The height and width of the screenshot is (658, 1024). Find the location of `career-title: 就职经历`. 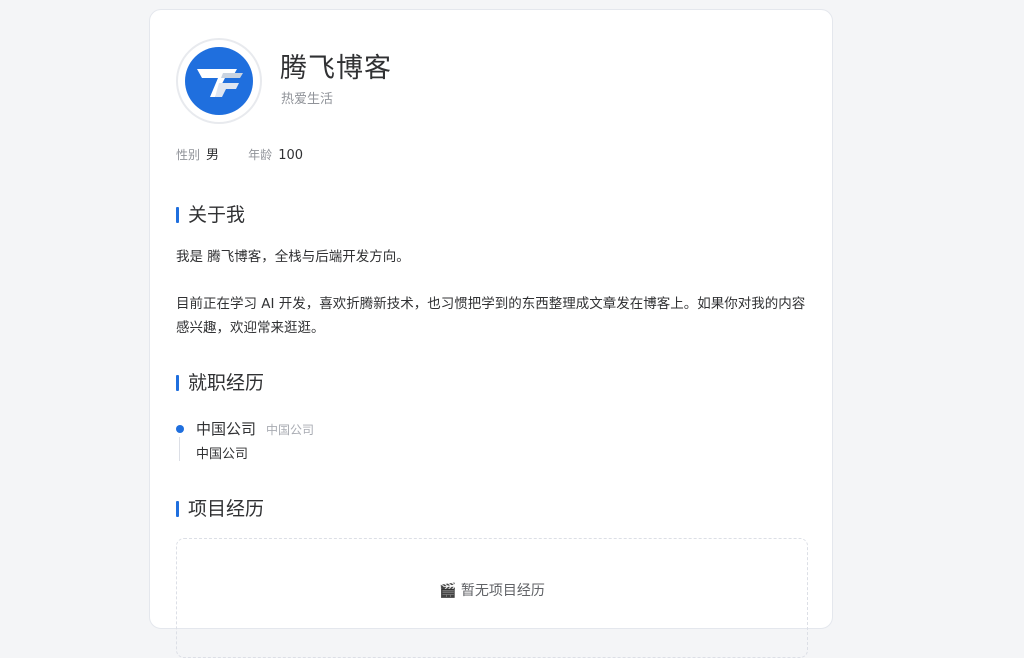

career-title: 就职经历 is located at coordinates (220, 383).